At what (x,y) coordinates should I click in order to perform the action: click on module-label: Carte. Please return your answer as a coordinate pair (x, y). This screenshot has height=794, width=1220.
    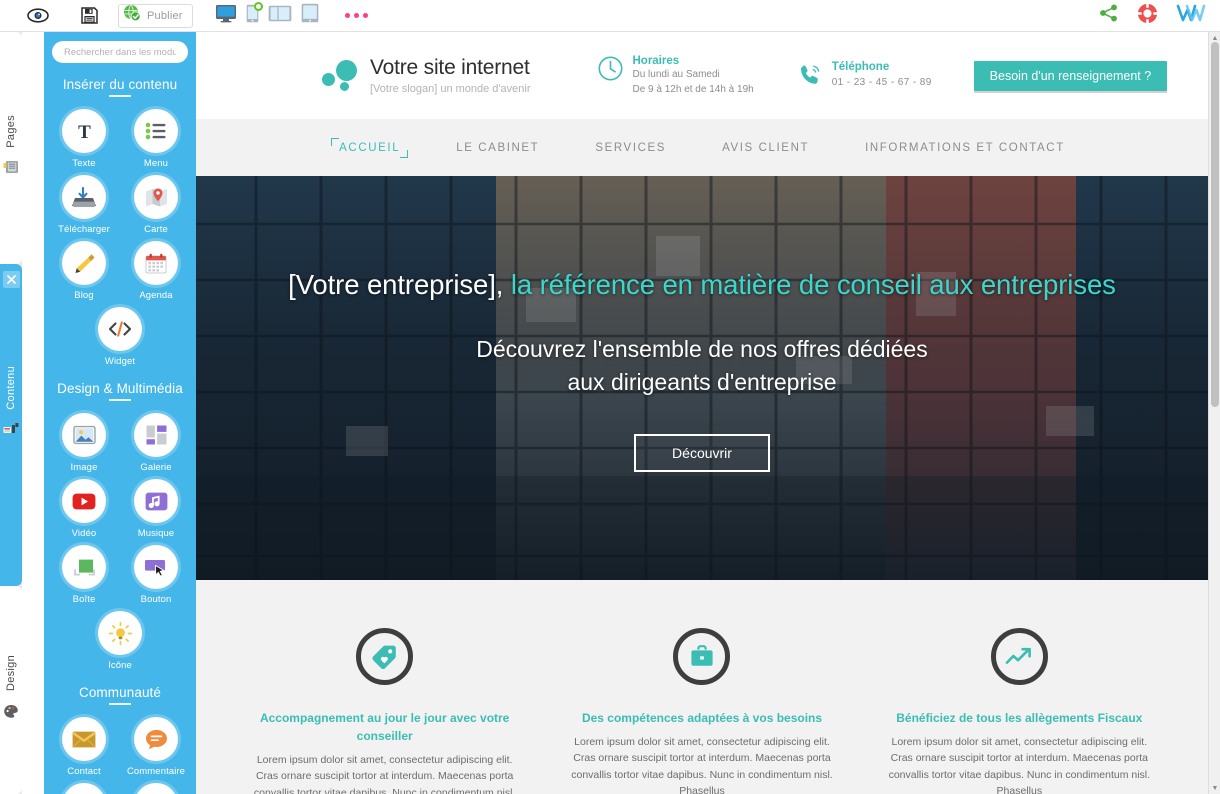
    Looking at the image, I should click on (156, 229).